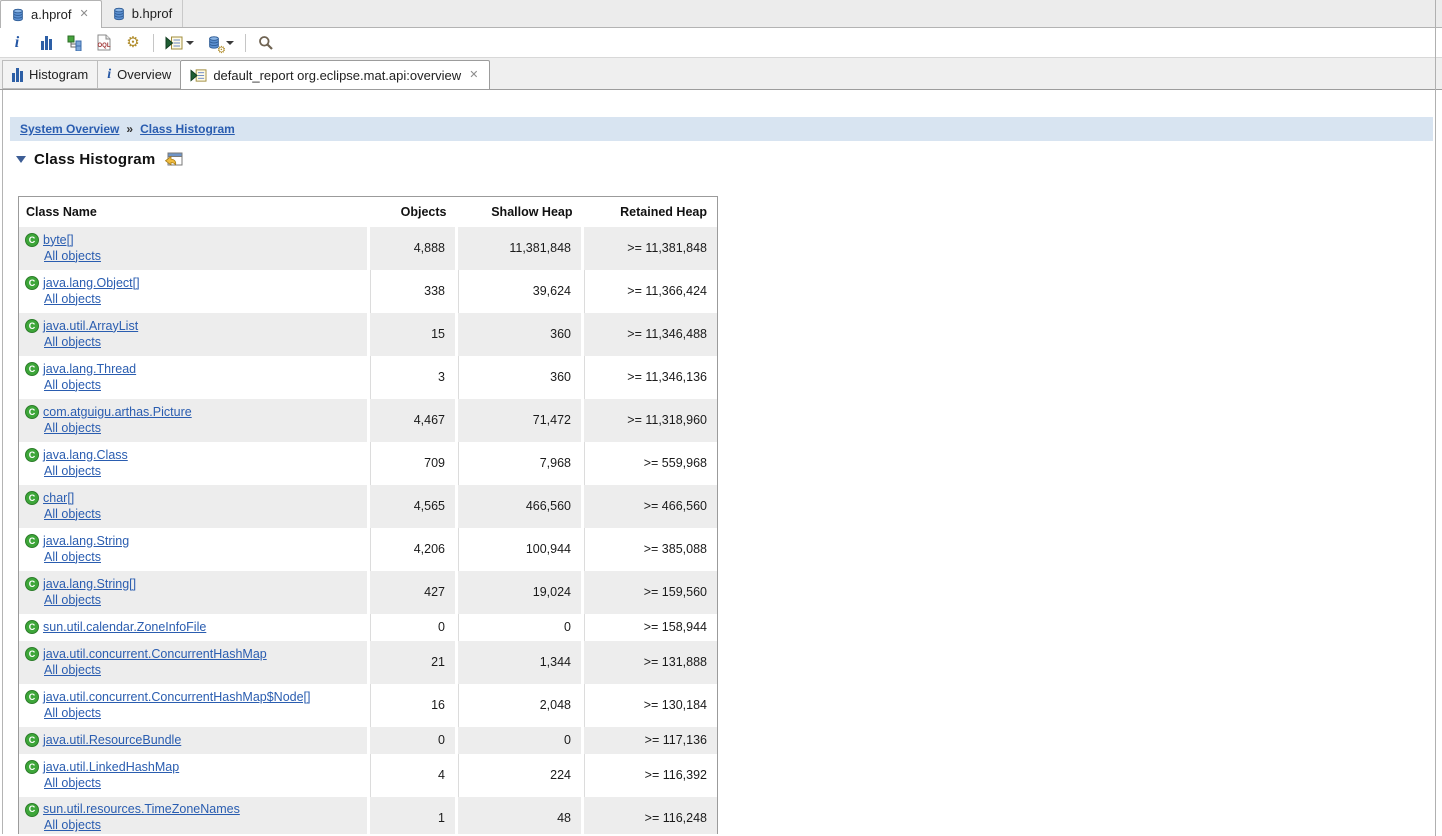 The image size is (1442, 836). I want to click on editor-tab-bar: a.hprof ✕ b.hprof, so click(721, 14).